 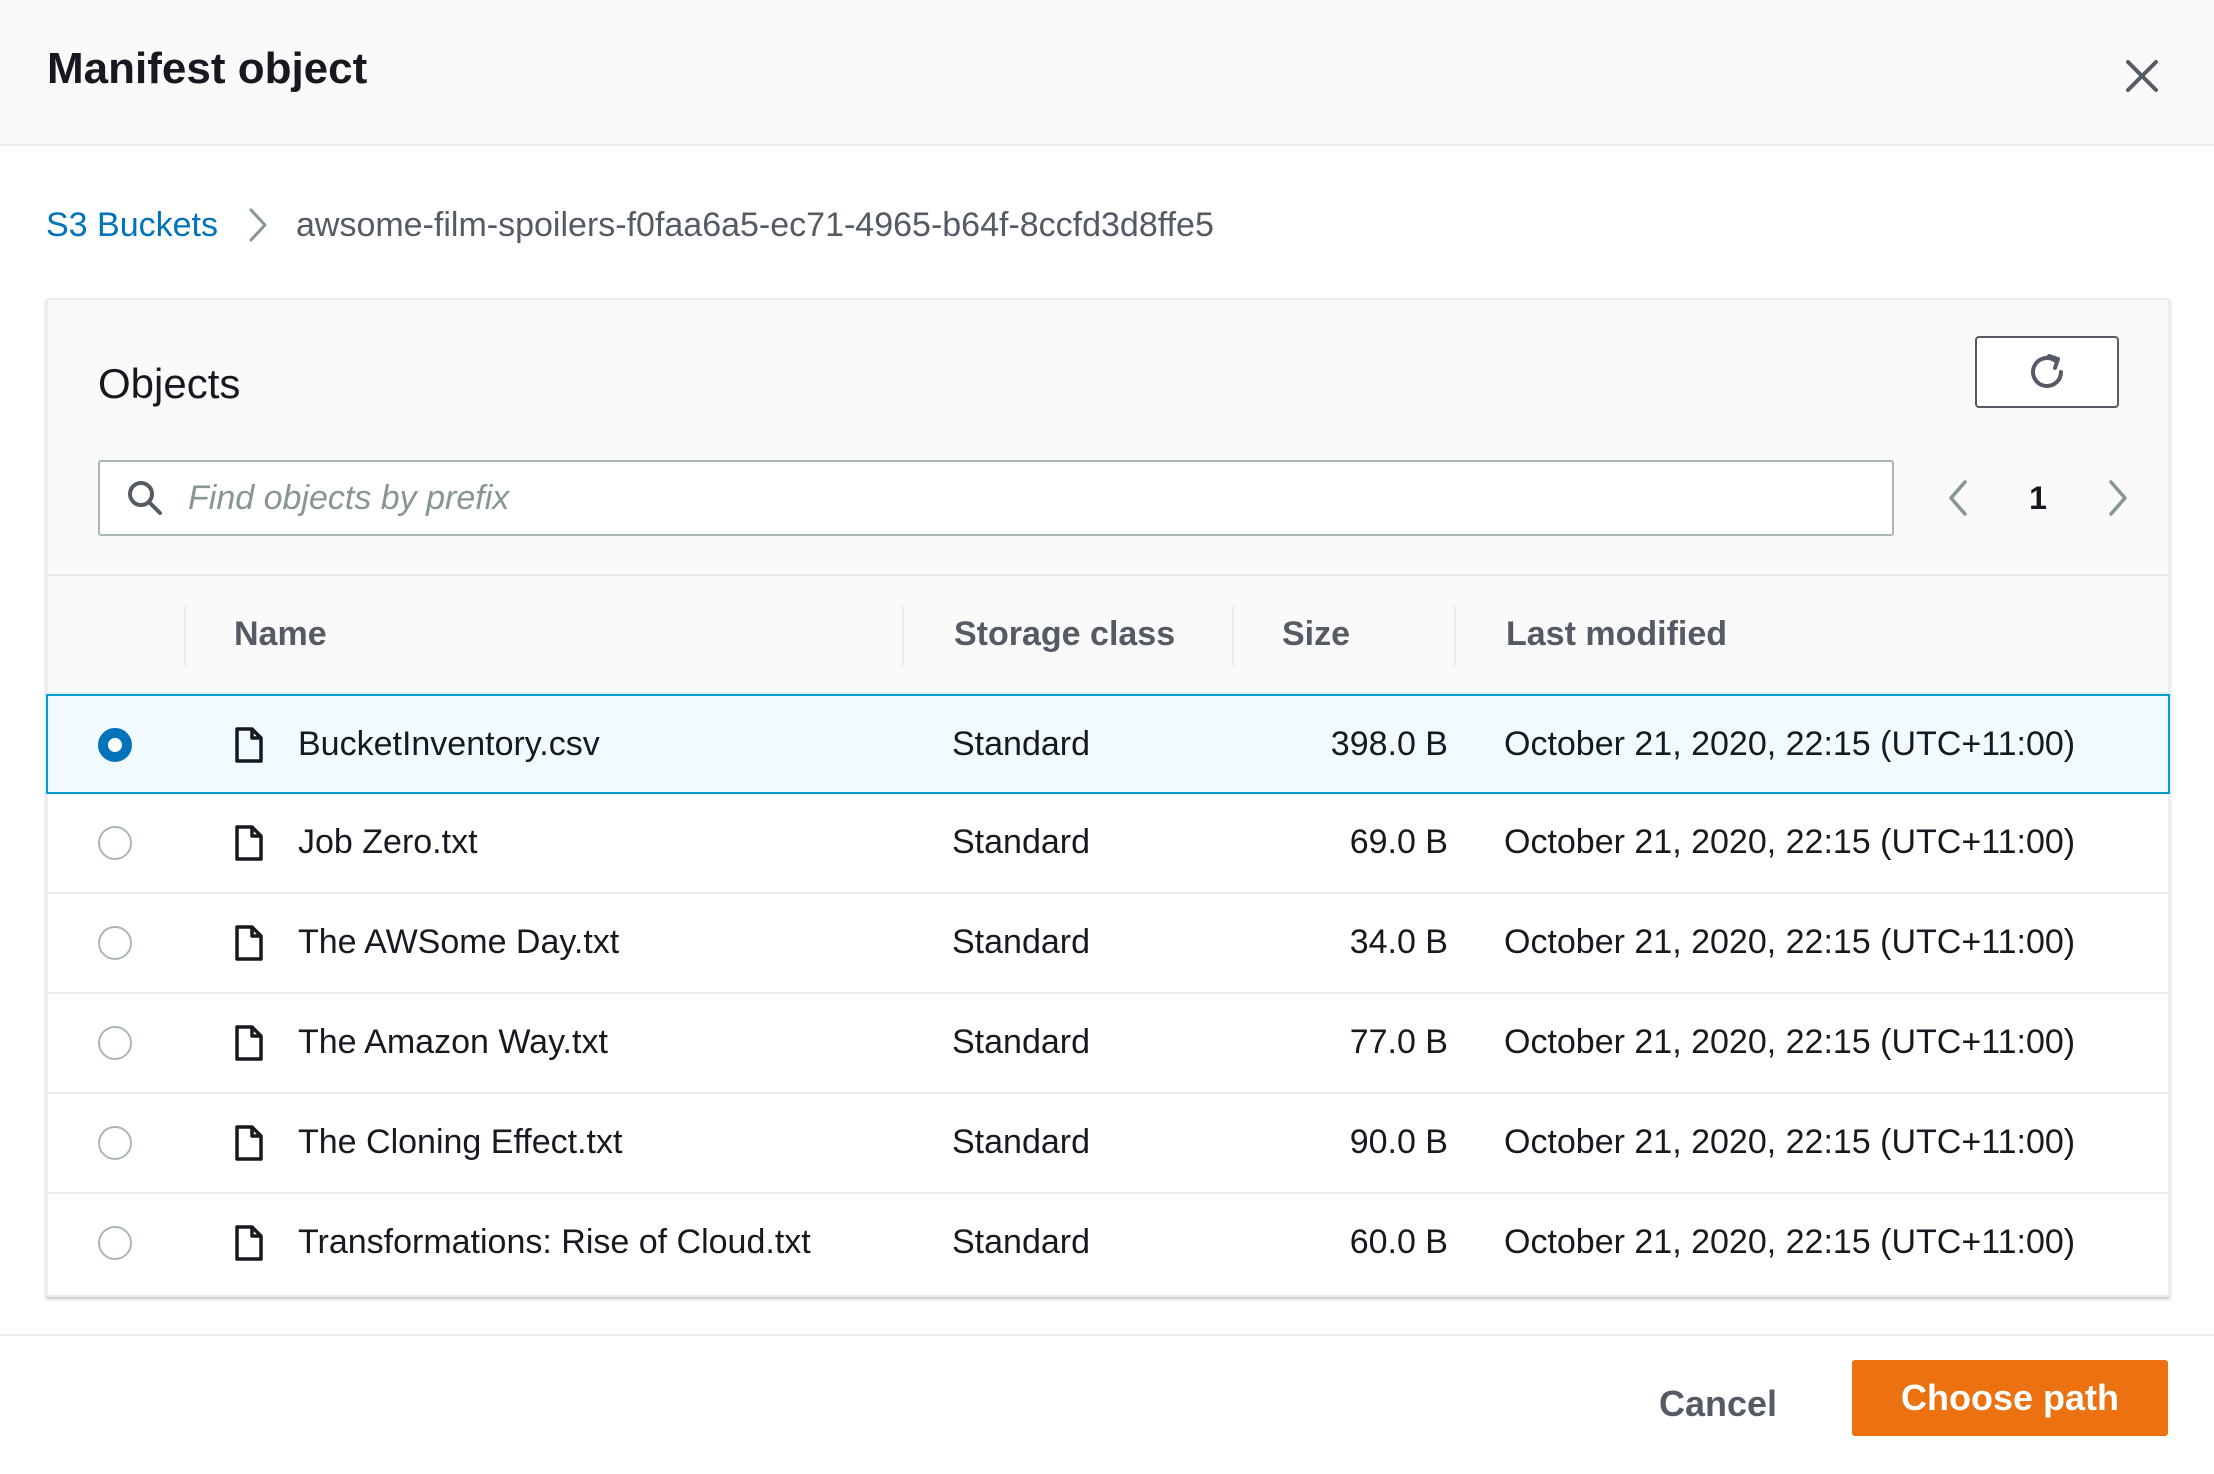 I want to click on table-header: Name Storage class Size Last modified, so click(x=1108, y=635).